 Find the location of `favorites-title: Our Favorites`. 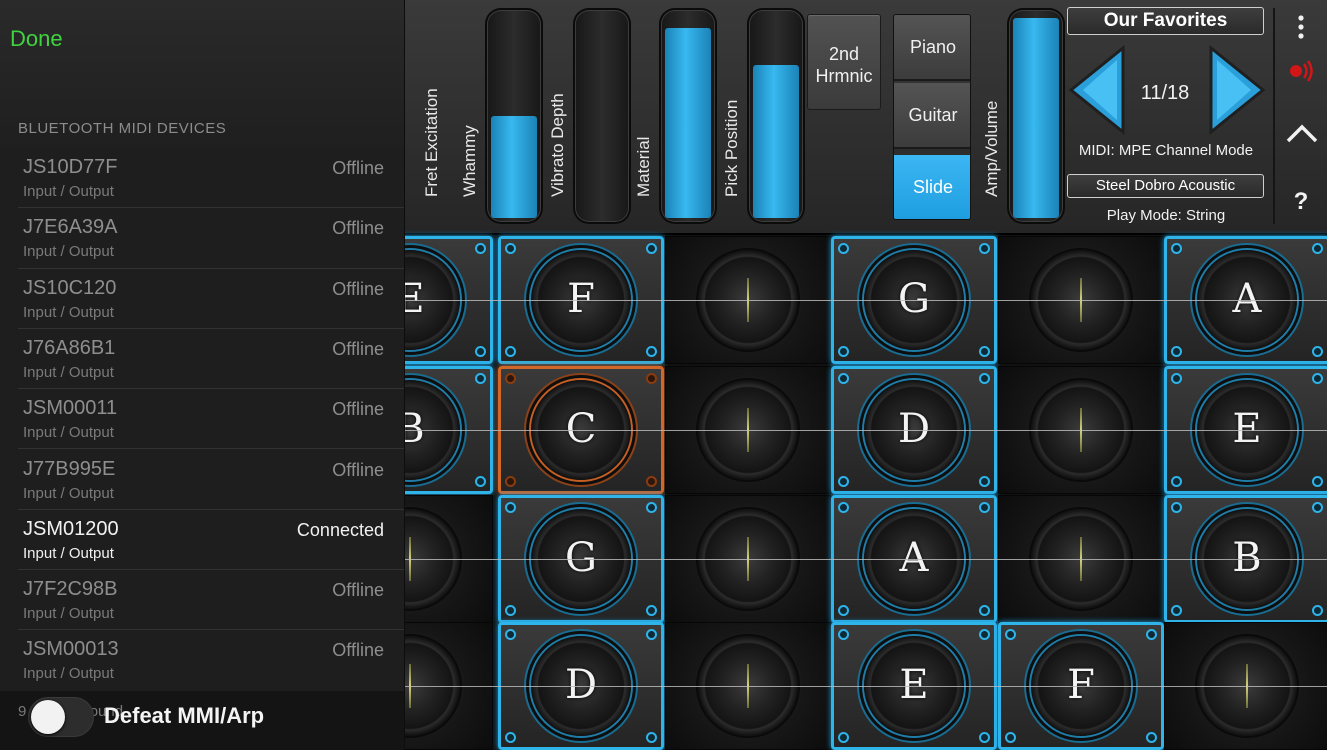

favorites-title: Our Favorites is located at coordinates (1165, 21).